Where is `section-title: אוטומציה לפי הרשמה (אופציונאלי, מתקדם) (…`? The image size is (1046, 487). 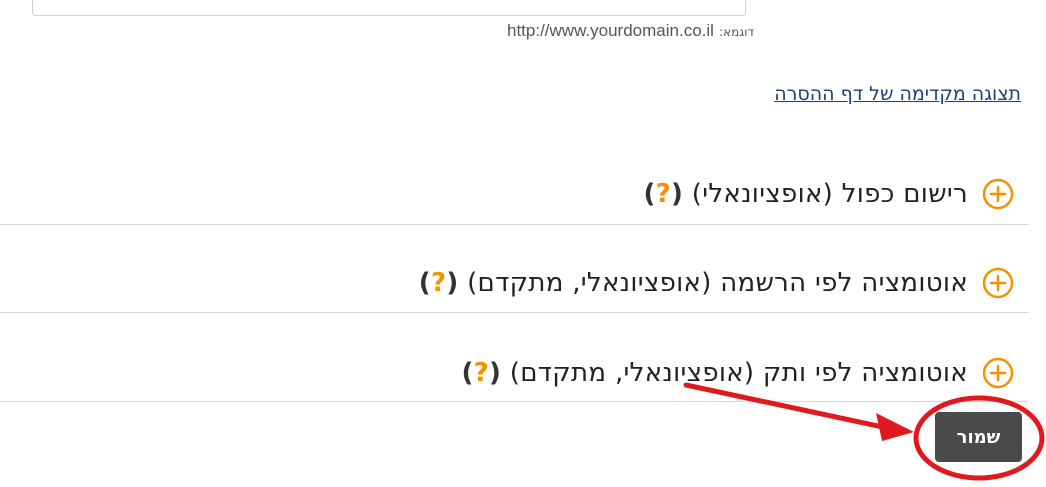 section-title: אוטומציה לפי הרשמה (אופציונאלי, מתקדם) (… is located at coordinates (693, 283).